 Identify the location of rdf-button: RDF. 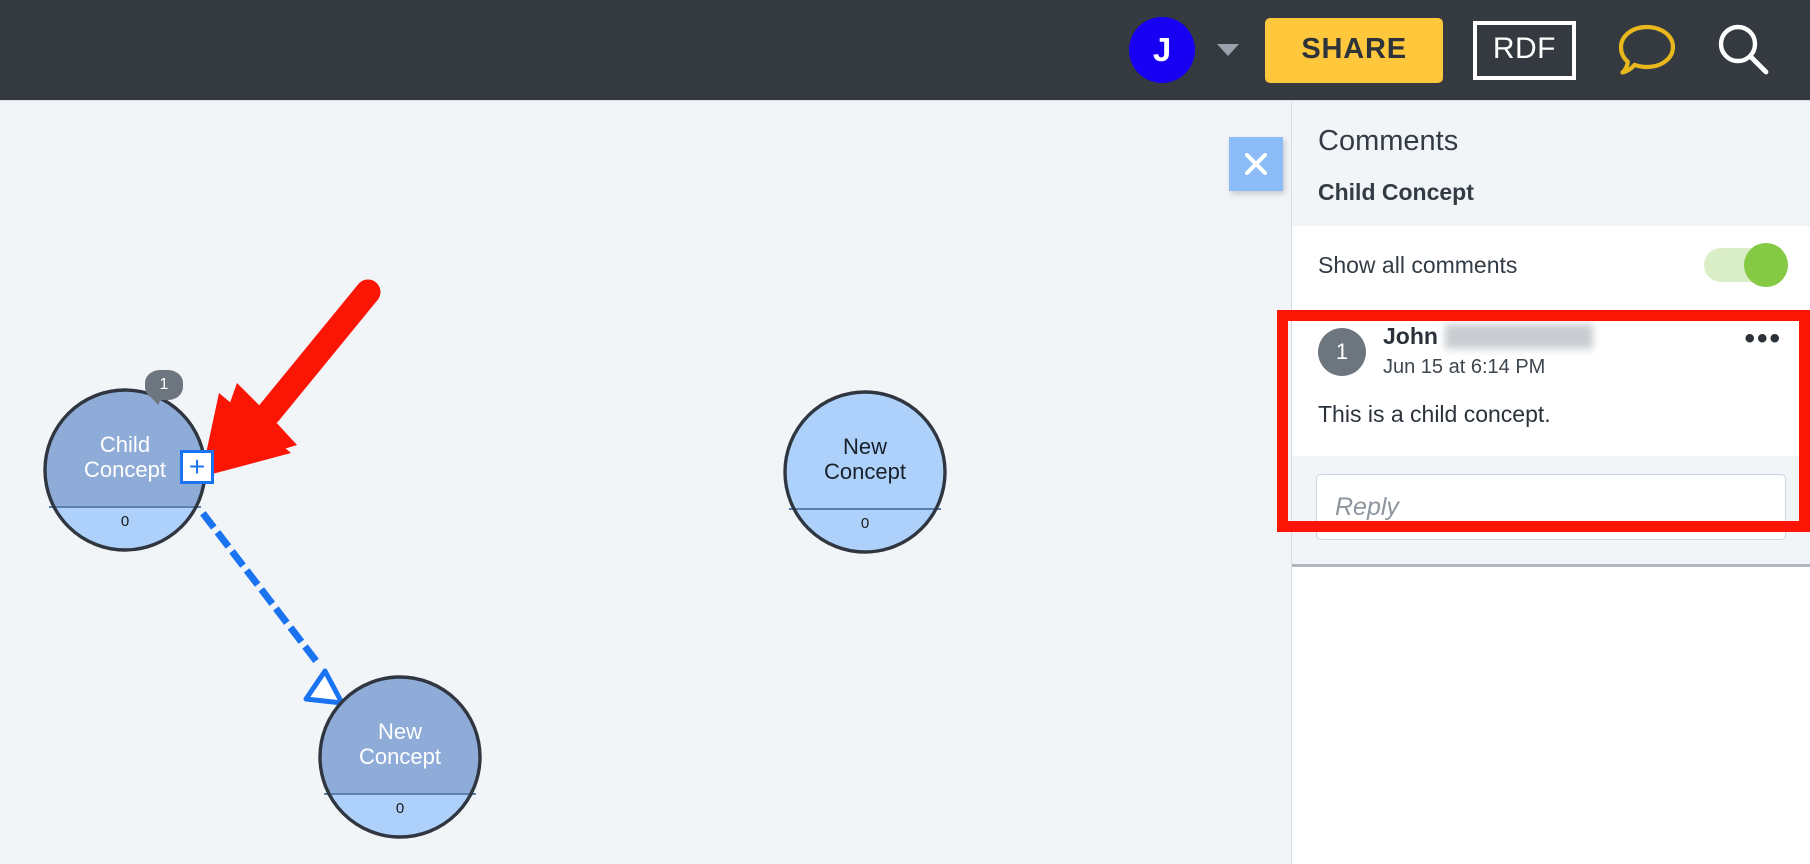
(1524, 50).